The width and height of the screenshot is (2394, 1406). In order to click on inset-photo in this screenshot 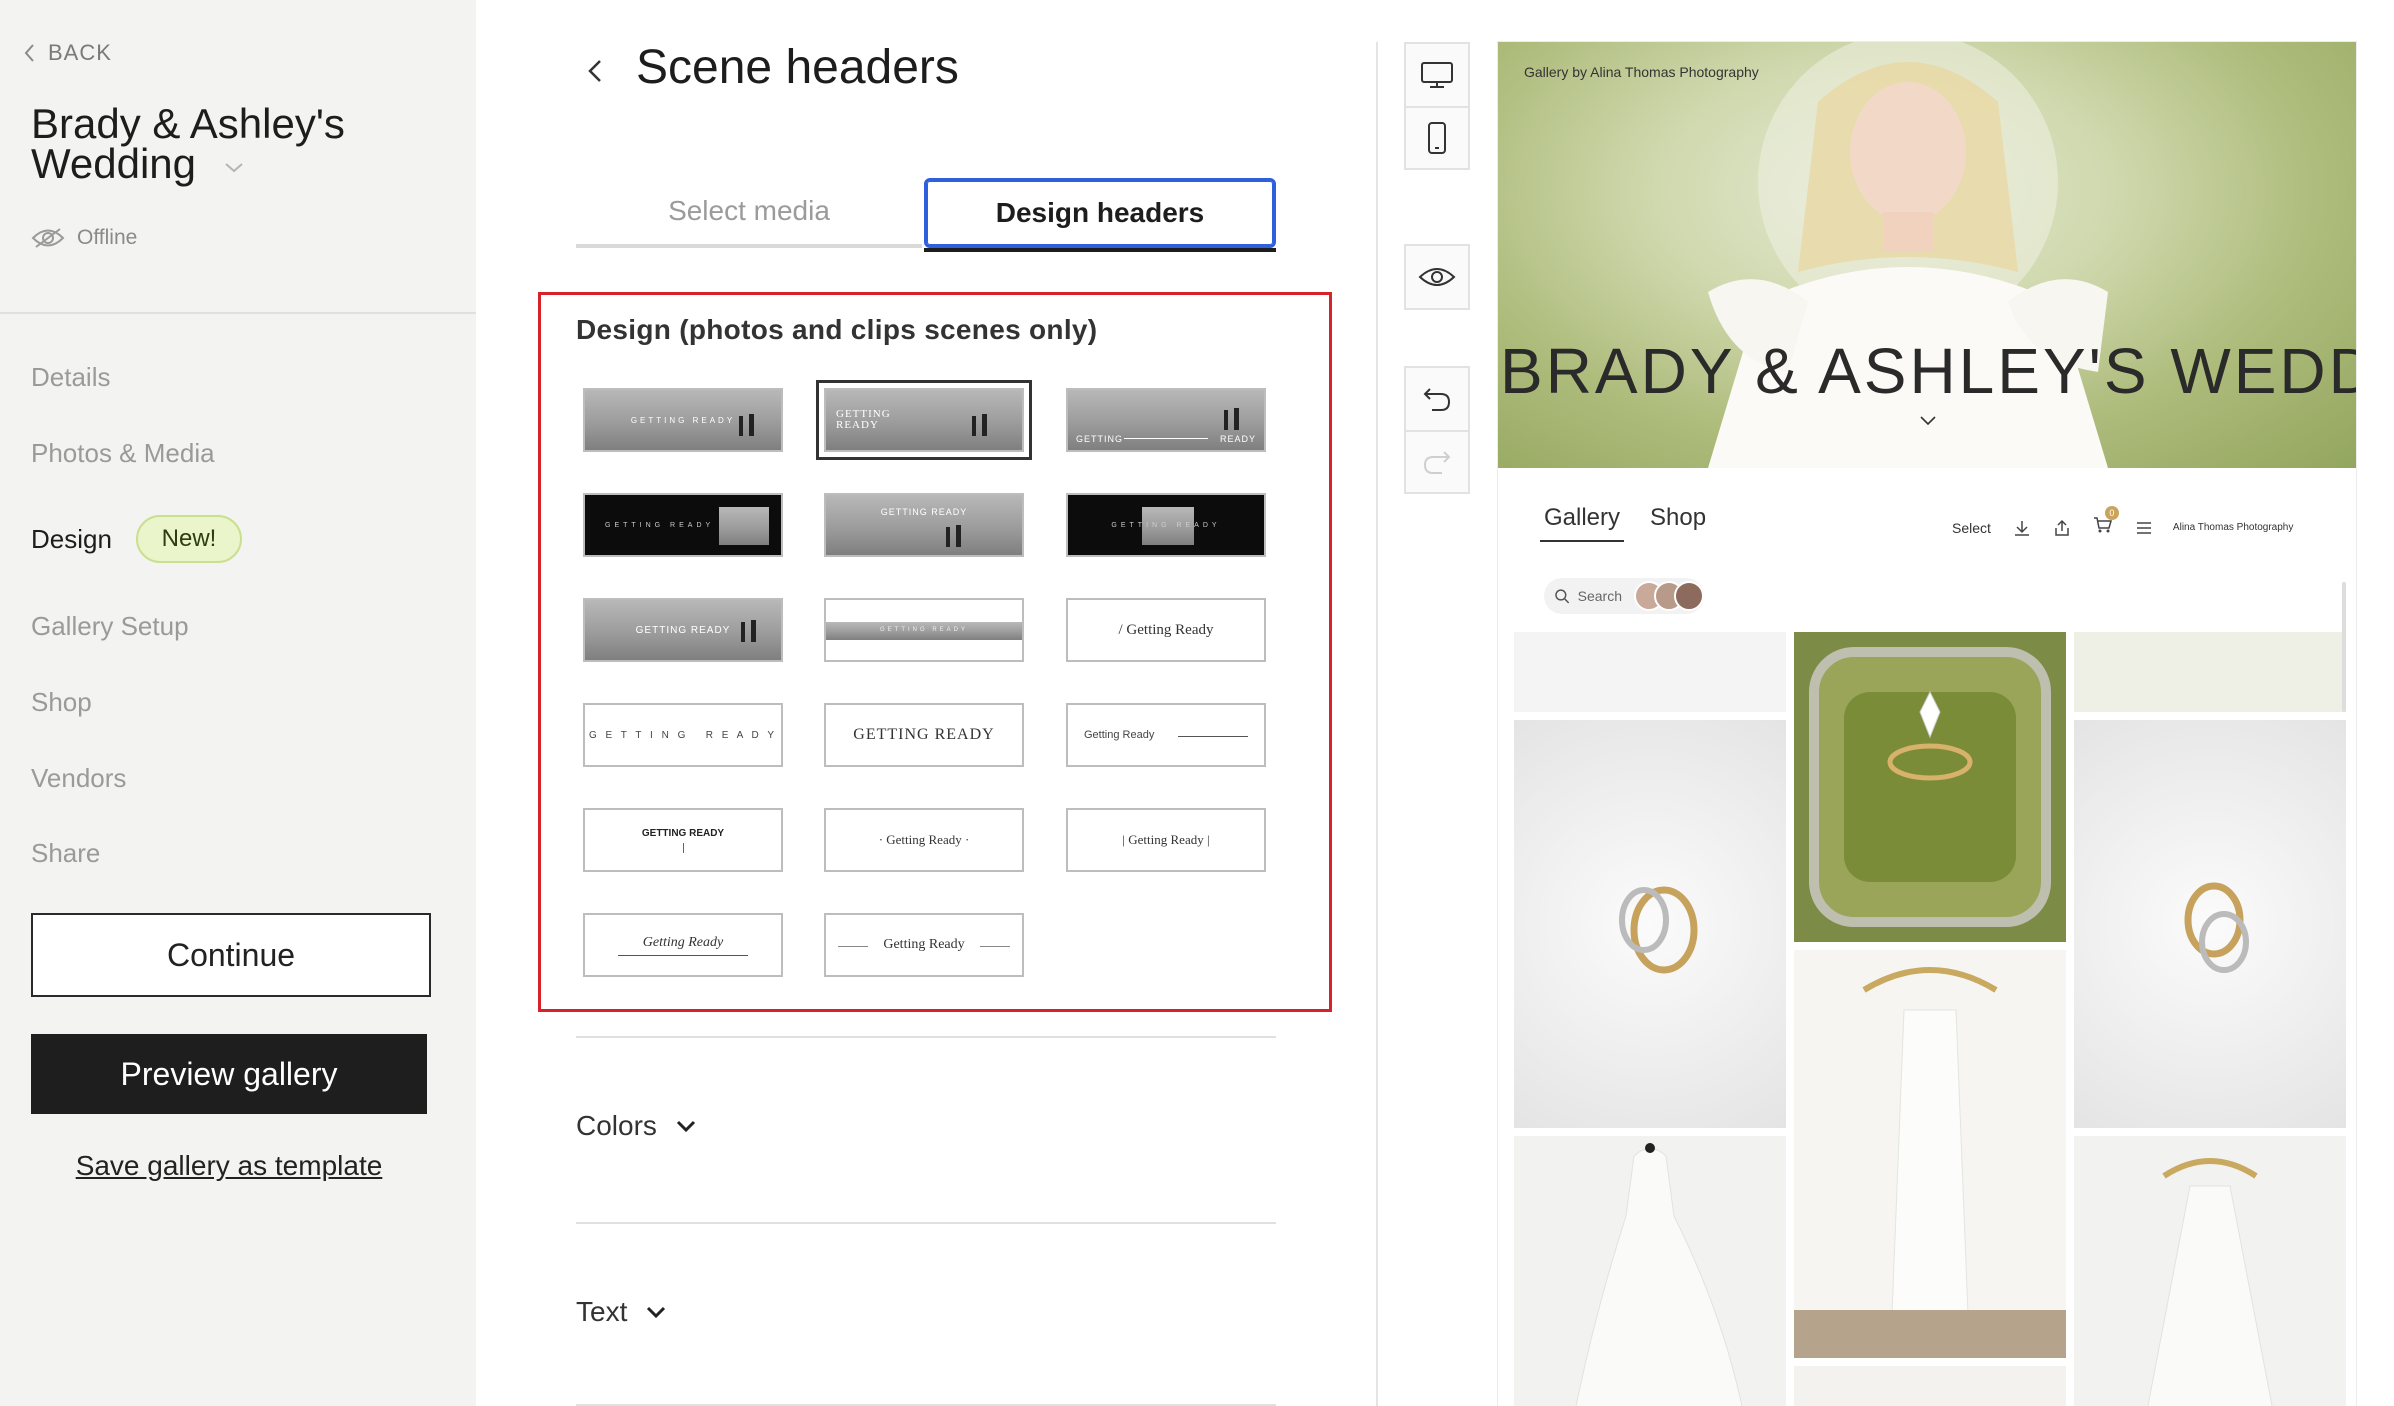, I will do `click(744, 526)`.